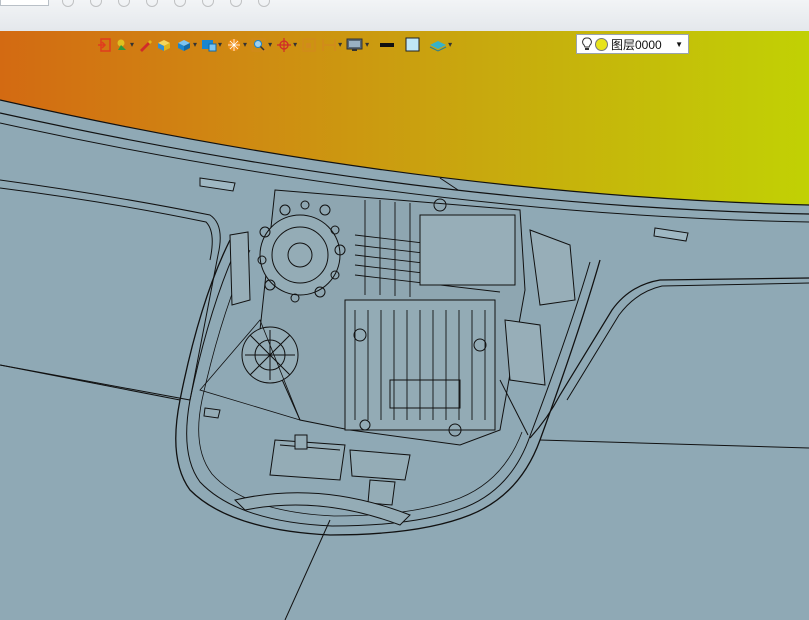  I want to click on axis-origin-icon, so click(284, 45).